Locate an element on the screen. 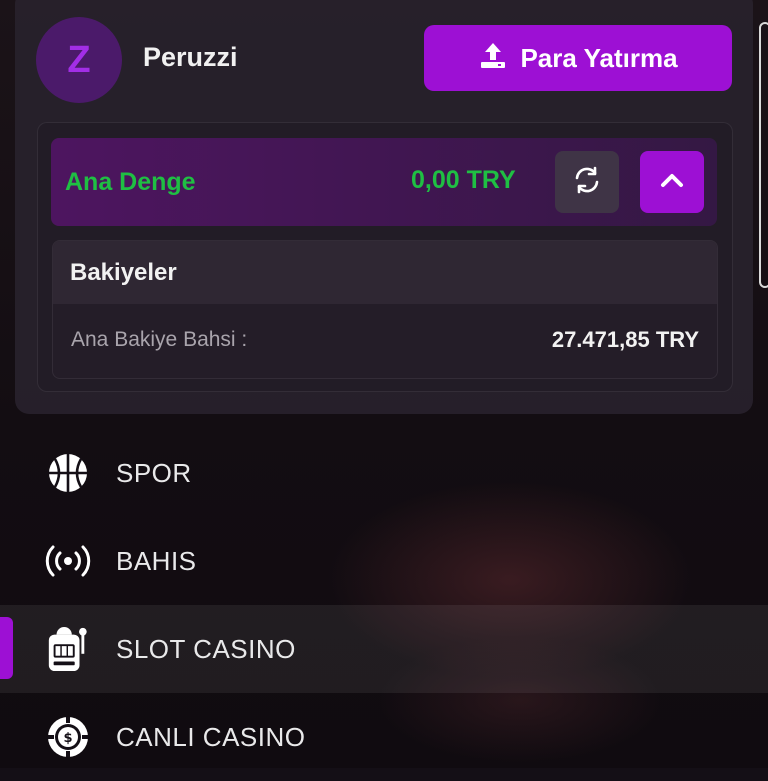  chevron-up-icon is located at coordinates (672, 182).